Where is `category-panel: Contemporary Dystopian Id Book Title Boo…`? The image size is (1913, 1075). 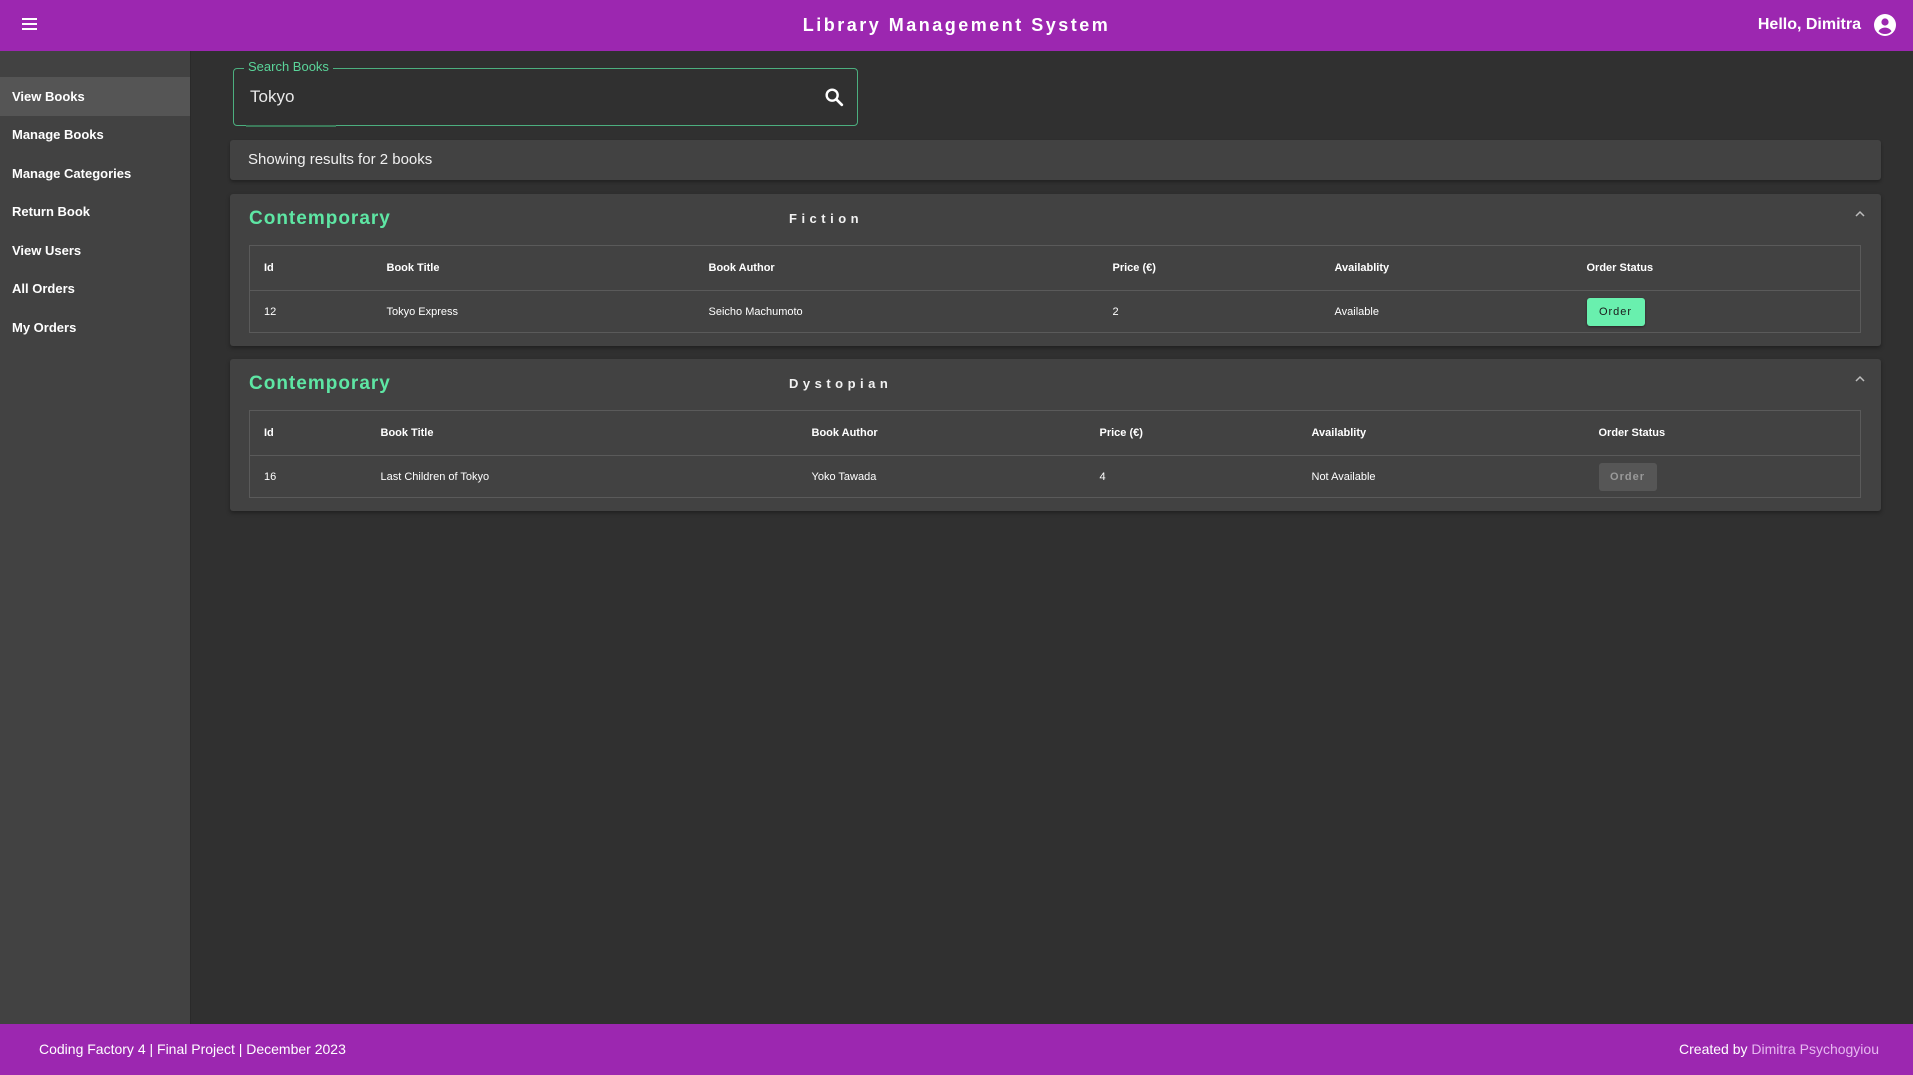
category-panel: Contemporary Dystopian Id Book Title Boo… is located at coordinates (1055, 435).